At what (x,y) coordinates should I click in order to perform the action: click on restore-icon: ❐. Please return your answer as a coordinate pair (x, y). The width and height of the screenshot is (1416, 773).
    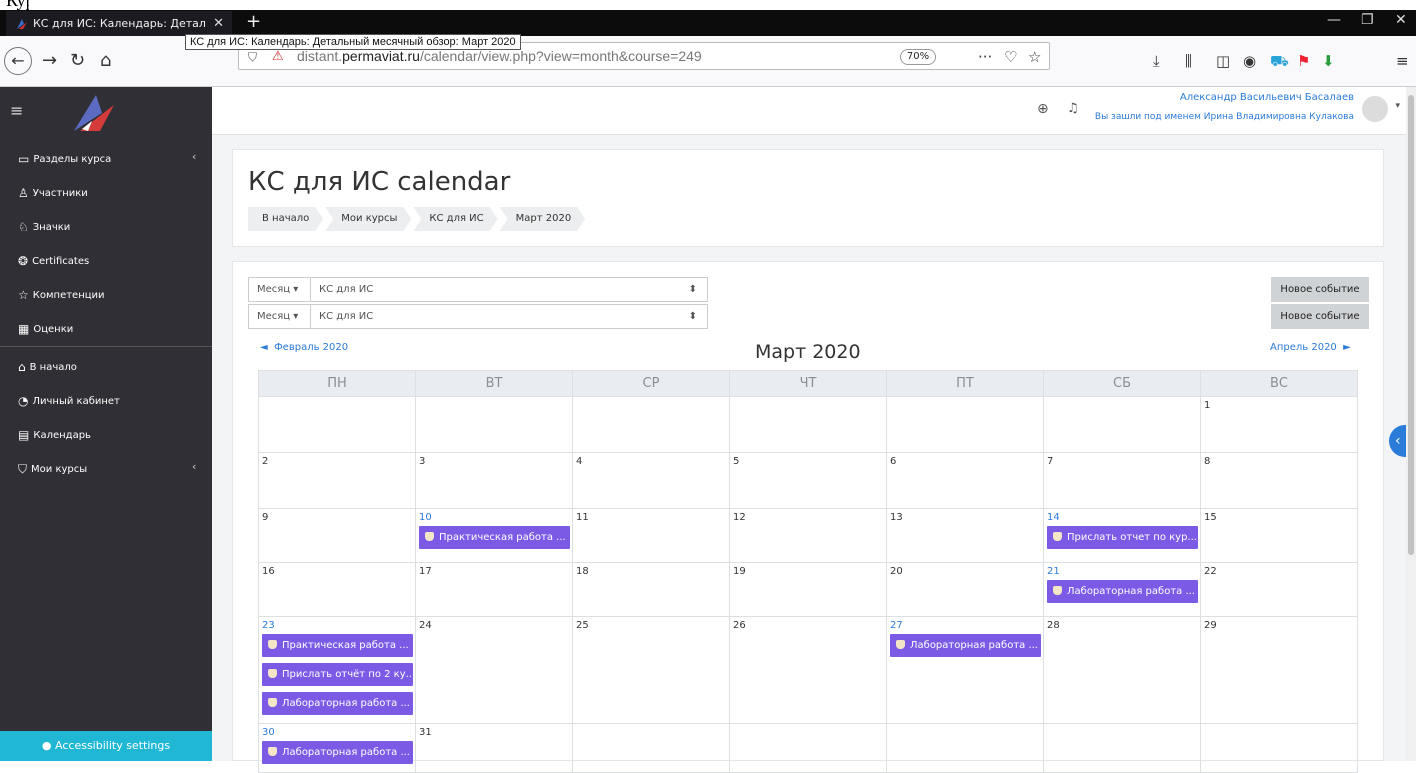
    Looking at the image, I should click on (1367, 20).